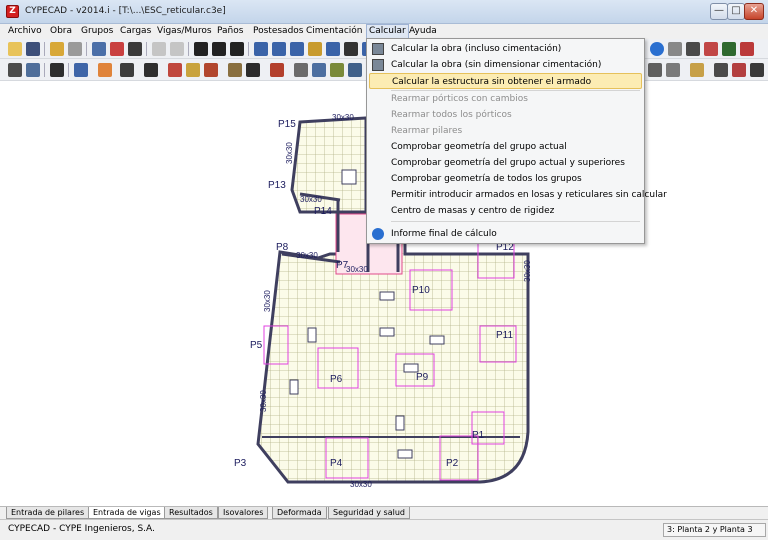 The image size is (768, 540). I want to click on building-icon, so click(729, 49).